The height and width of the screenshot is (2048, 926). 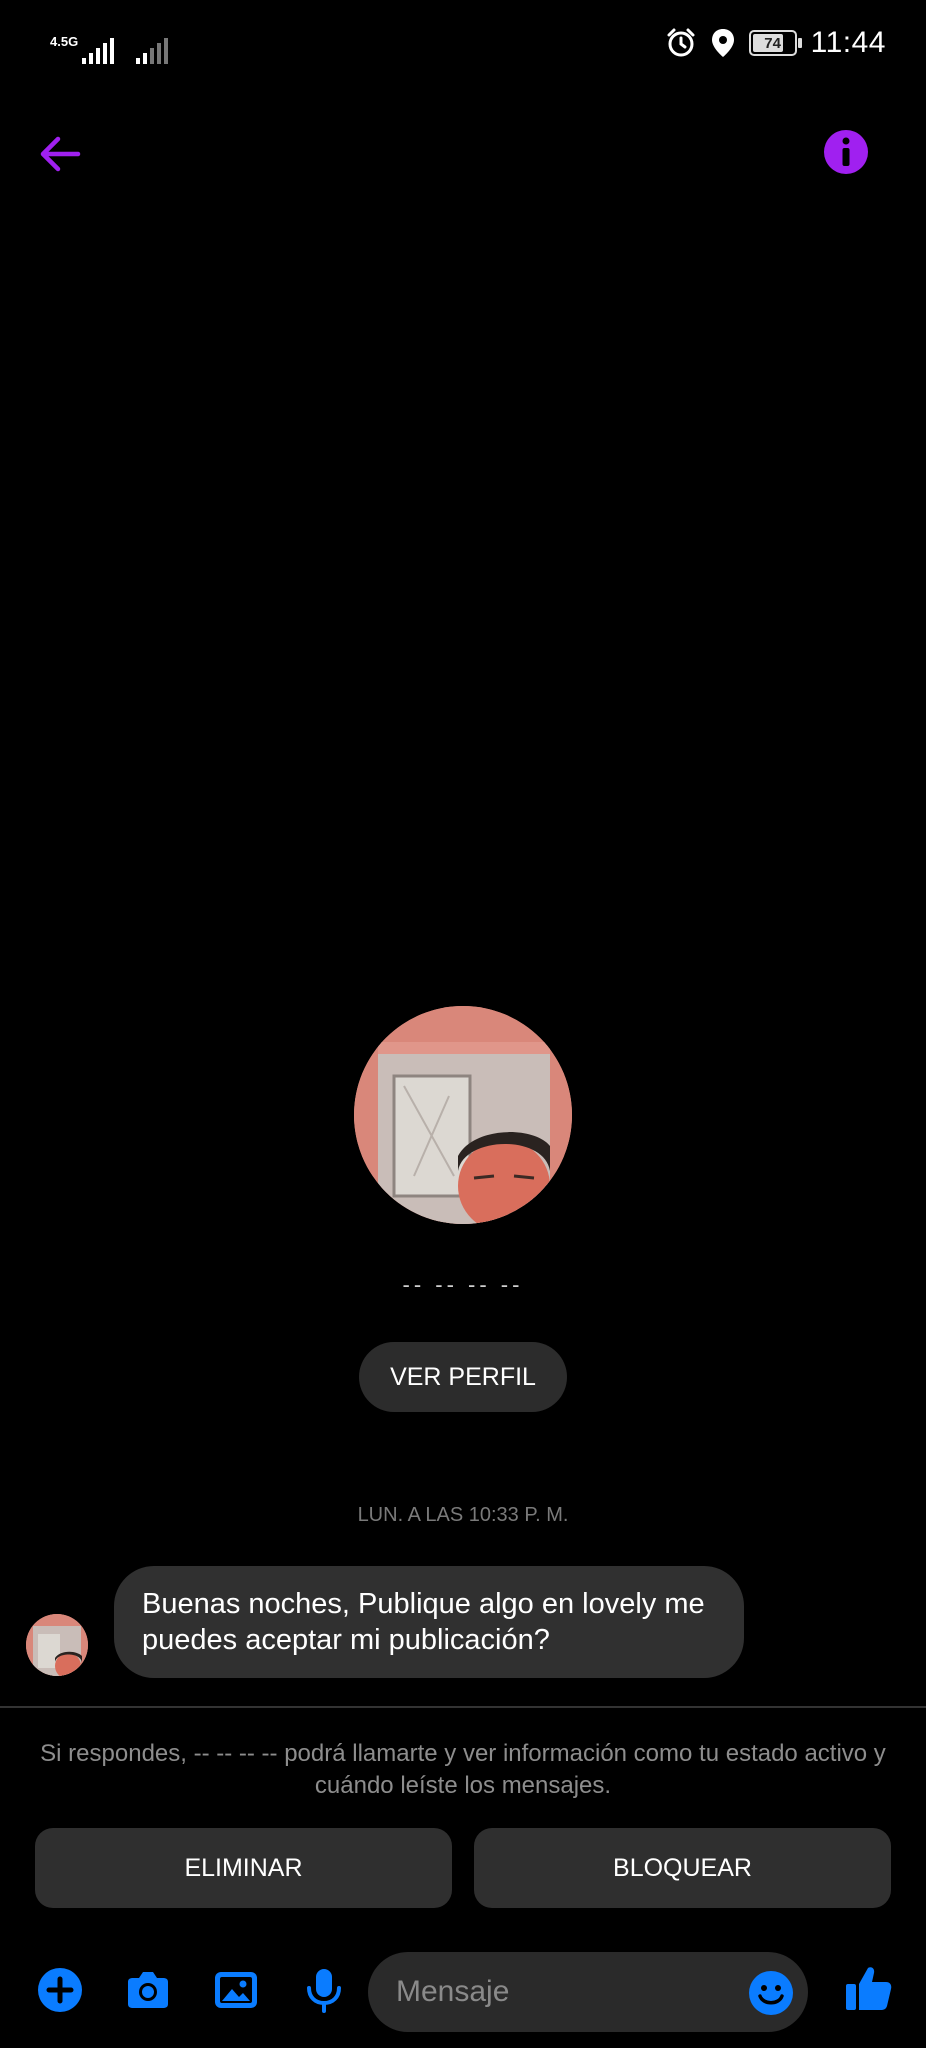 I want to click on message-input, so click(x=556, y=1992).